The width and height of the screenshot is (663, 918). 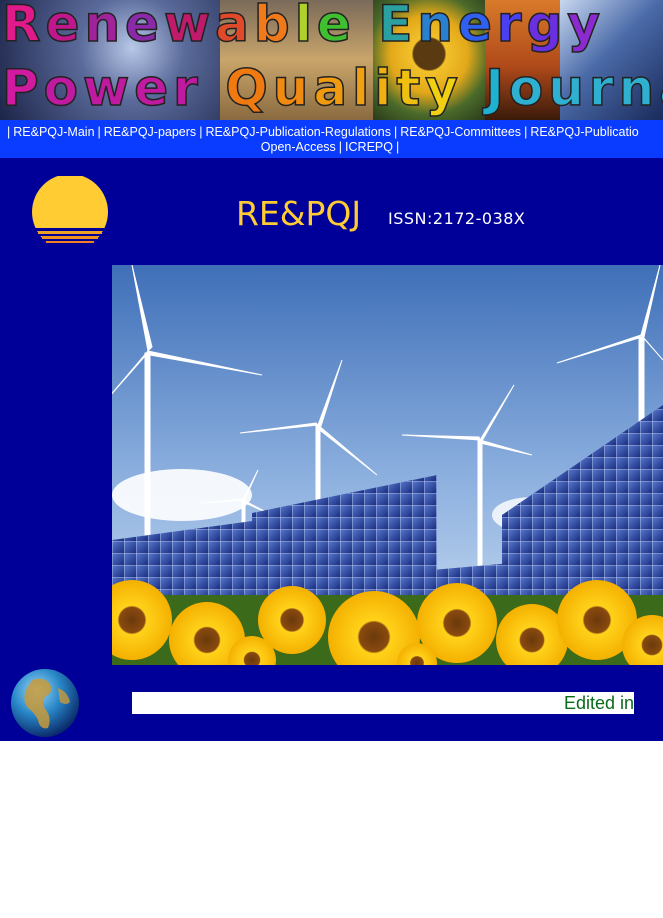 What do you see at coordinates (385, 88) in the screenshot?
I see `banner-letter: i` at bounding box center [385, 88].